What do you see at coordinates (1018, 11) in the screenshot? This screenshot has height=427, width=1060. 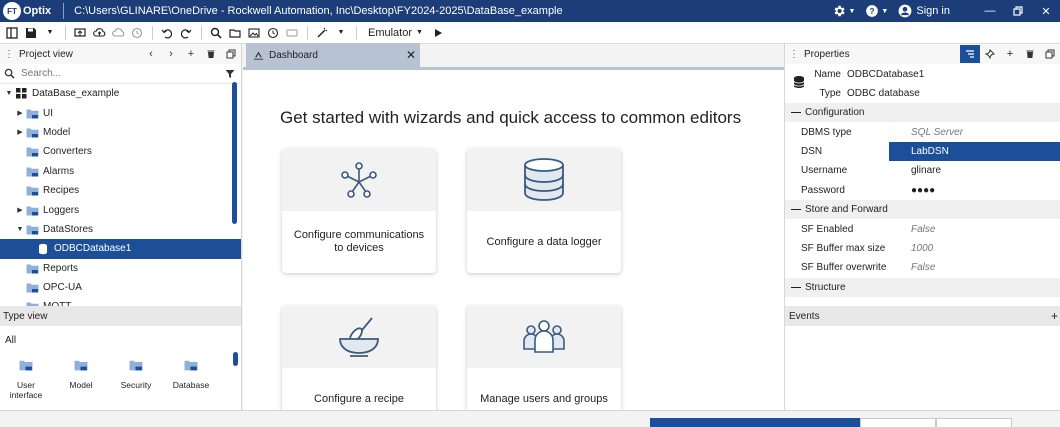 I see `restore-button` at bounding box center [1018, 11].